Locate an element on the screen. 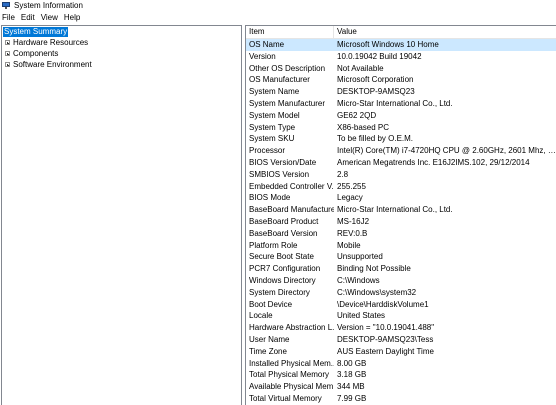  tree-item-label: Software Environment is located at coordinates (52, 64).